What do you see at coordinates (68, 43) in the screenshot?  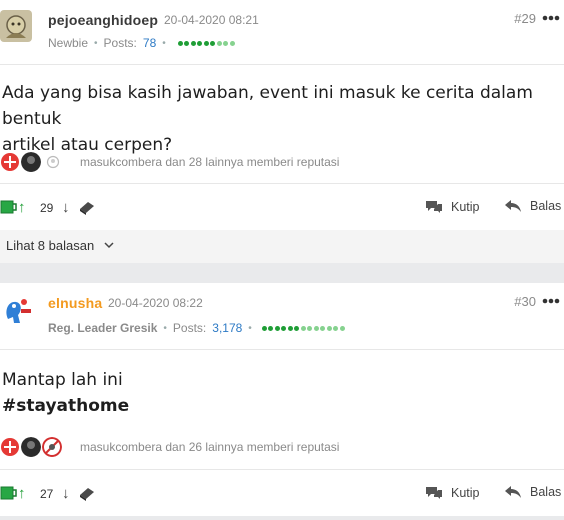 I see `user-rank: Newbie` at bounding box center [68, 43].